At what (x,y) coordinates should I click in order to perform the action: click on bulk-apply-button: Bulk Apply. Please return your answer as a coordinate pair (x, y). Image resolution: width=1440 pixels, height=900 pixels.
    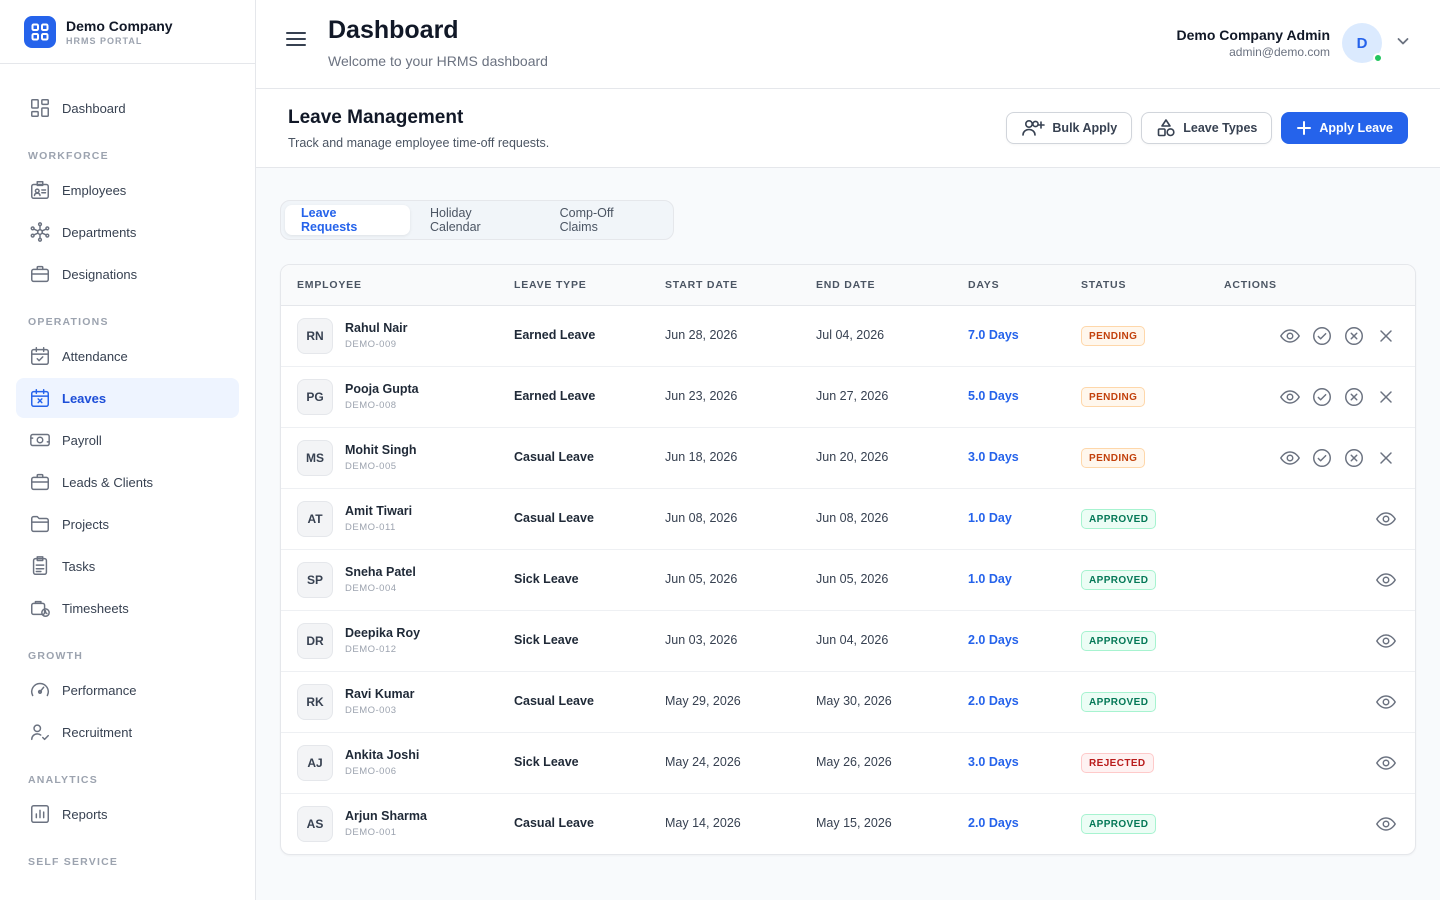
    Looking at the image, I should click on (1069, 128).